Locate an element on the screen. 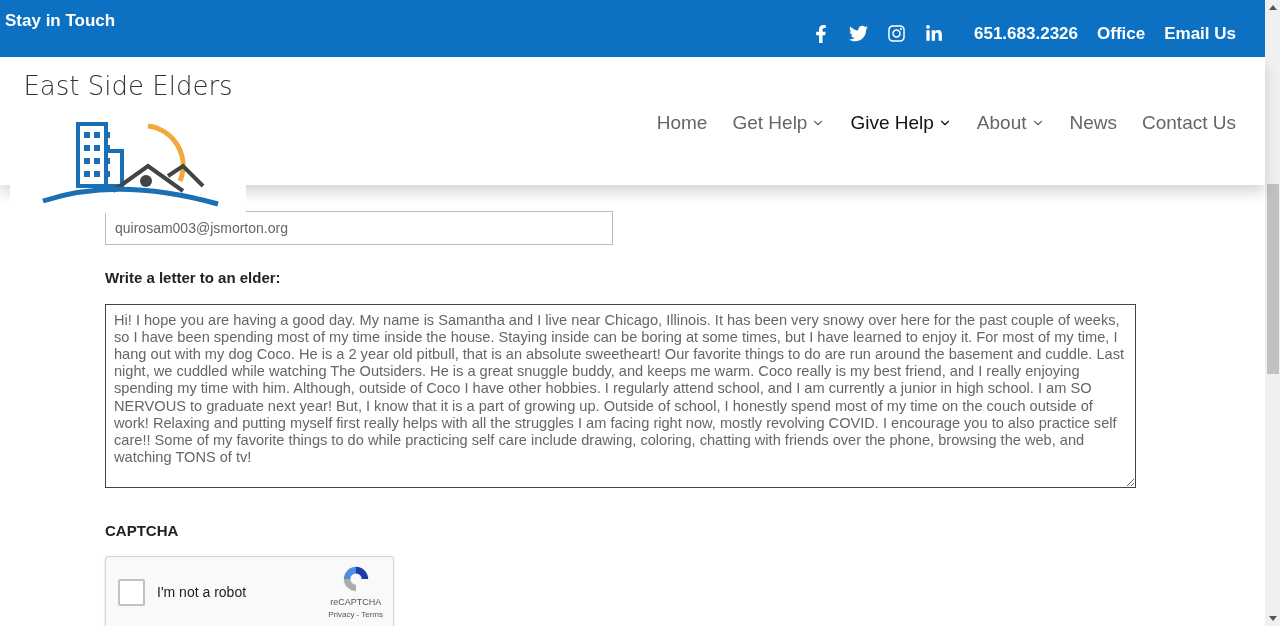 The image size is (1280, 626). checkbox-label: I'm not a robot is located at coordinates (202, 592).